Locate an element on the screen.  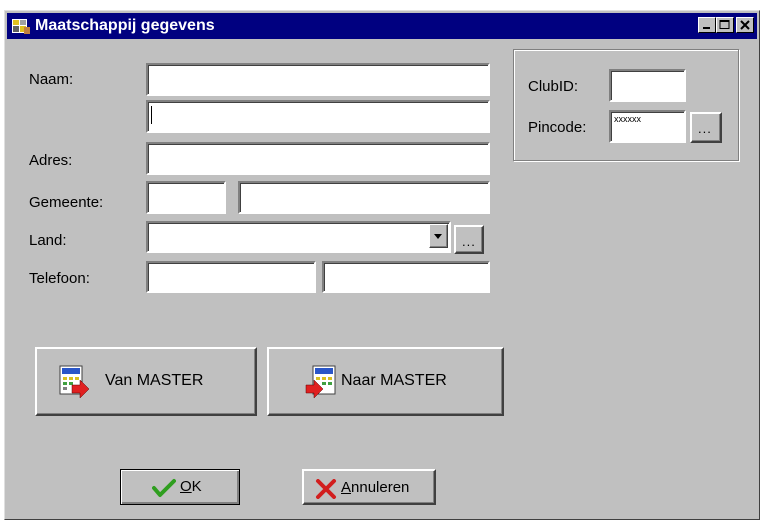
window-title: Maatschappij gegevens is located at coordinates (125, 25).